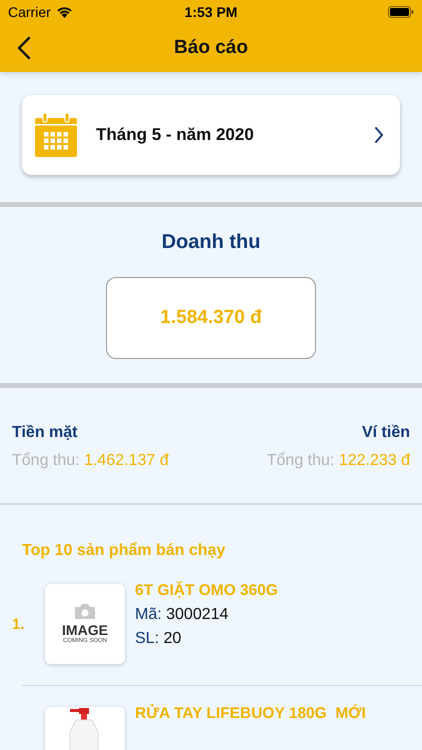  What do you see at coordinates (211, 48) in the screenshot?
I see `screen-title: Báo cáo` at bounding box center [211, 48].